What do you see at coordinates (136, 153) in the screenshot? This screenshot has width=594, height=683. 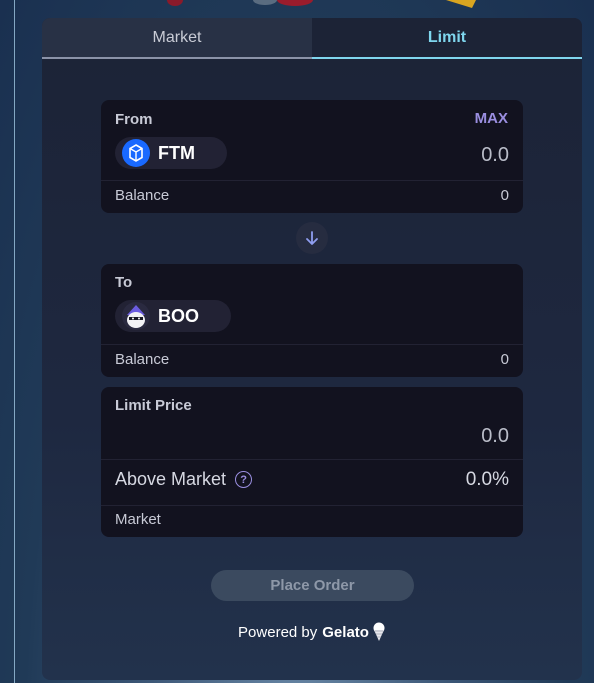 I see `fantom-token-icon` at bounding box center [136, 153].